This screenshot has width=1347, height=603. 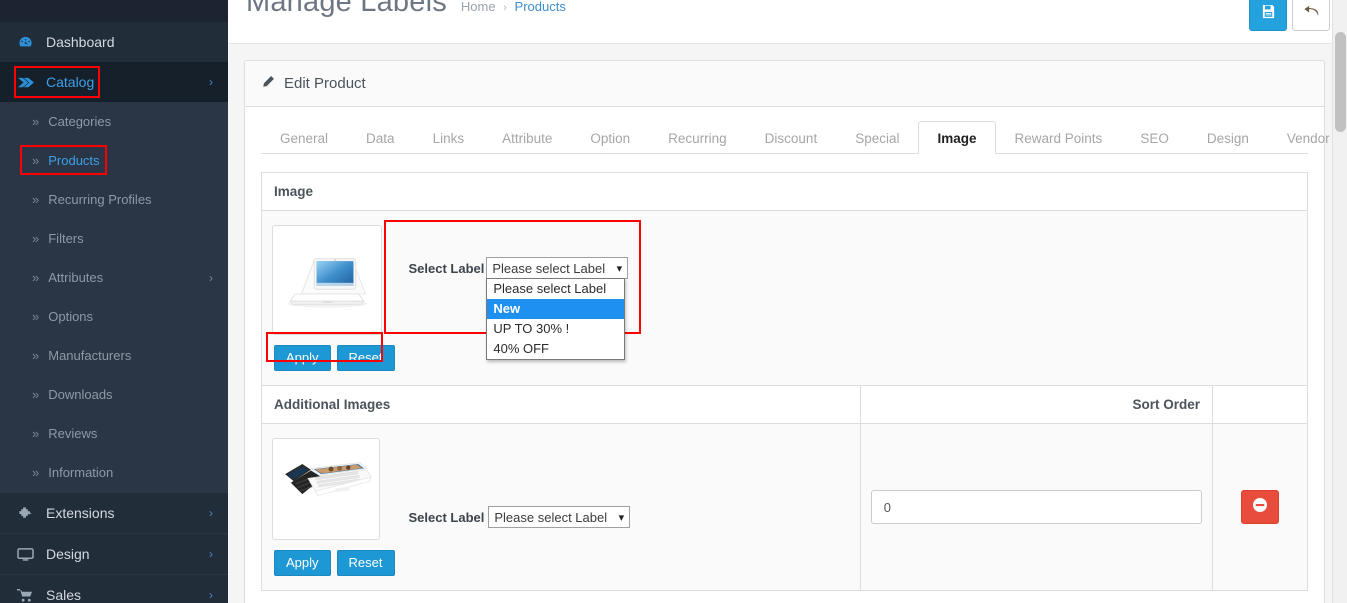 I want to click on sidebar-item-information: » Information, so click(x=114, y=472).